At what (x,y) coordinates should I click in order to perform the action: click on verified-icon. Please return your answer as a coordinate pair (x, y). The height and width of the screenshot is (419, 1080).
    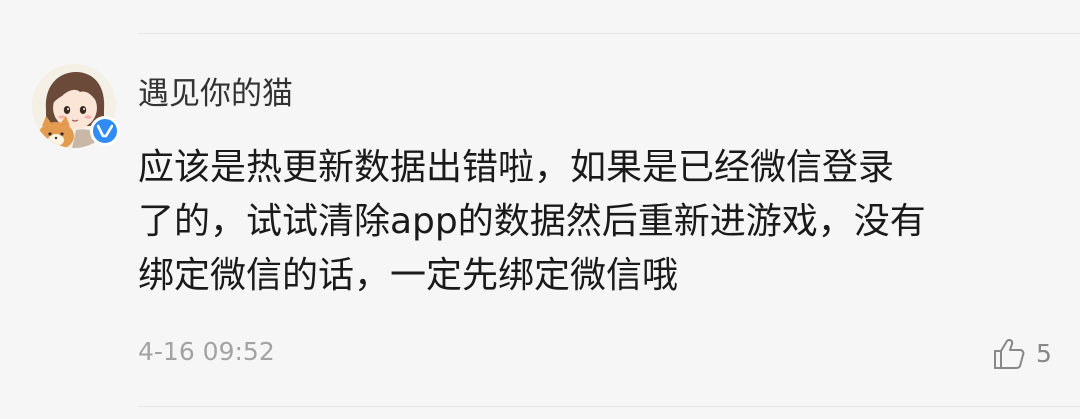
    Looking at the image, I should click on (105, 131).